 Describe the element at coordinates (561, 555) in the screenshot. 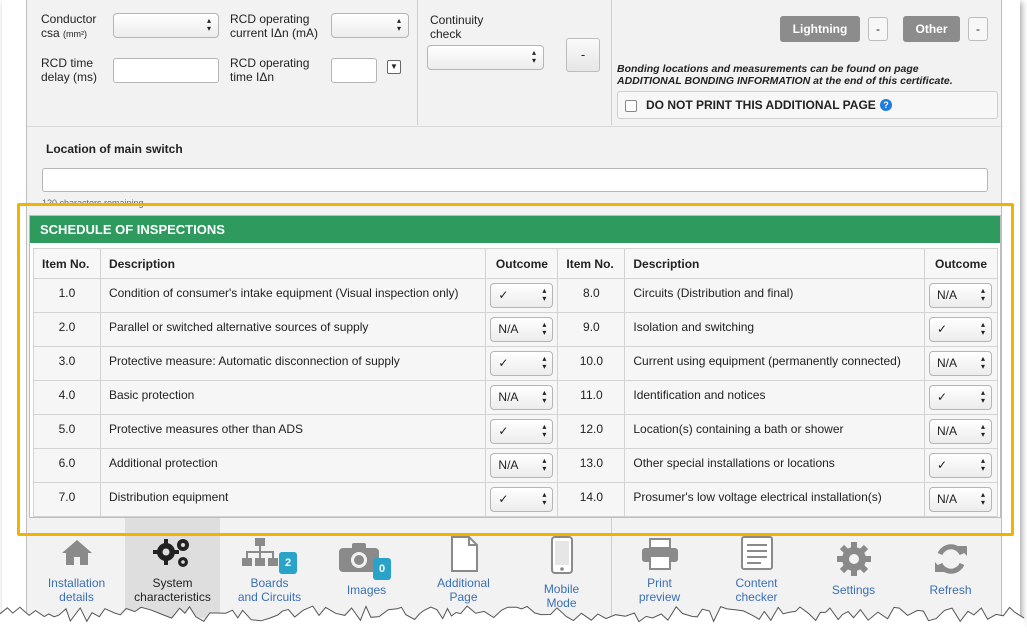

I see `phone-icon` at that location.